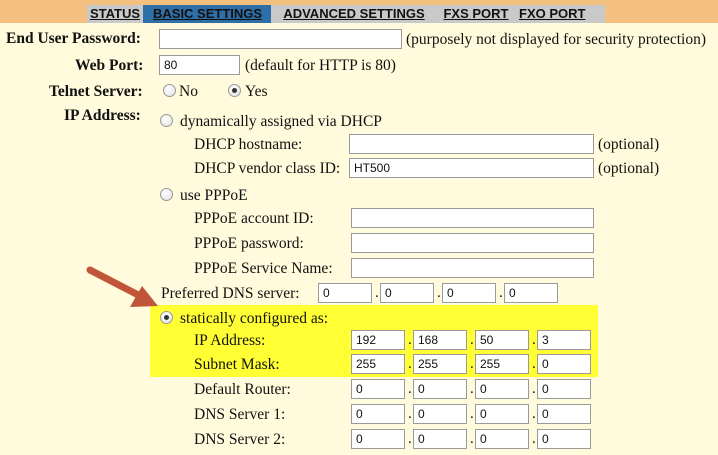 The height and width of the screenshot is (455, 718). Describe the element at coordinates (254, 318) in the screenshot. I see `static-label: statically configured as:` at that location.